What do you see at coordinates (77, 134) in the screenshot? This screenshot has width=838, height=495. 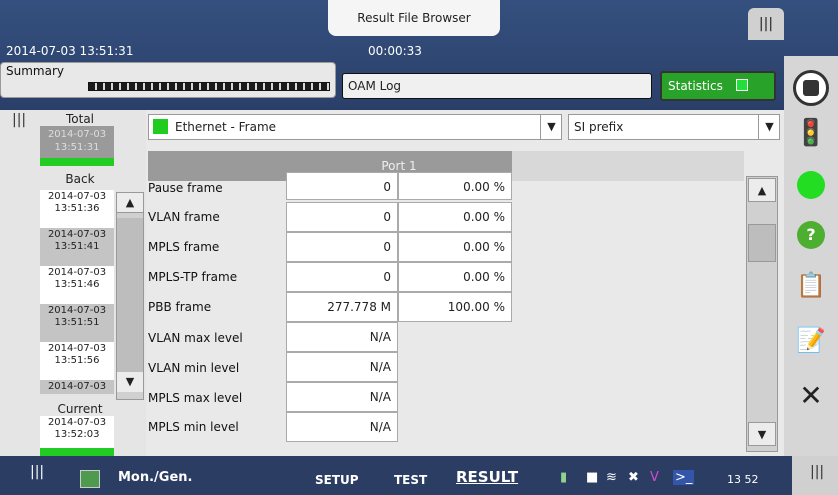 I see `total-timestamp-date: 2014-07-03` at bounding box center [77, 134].